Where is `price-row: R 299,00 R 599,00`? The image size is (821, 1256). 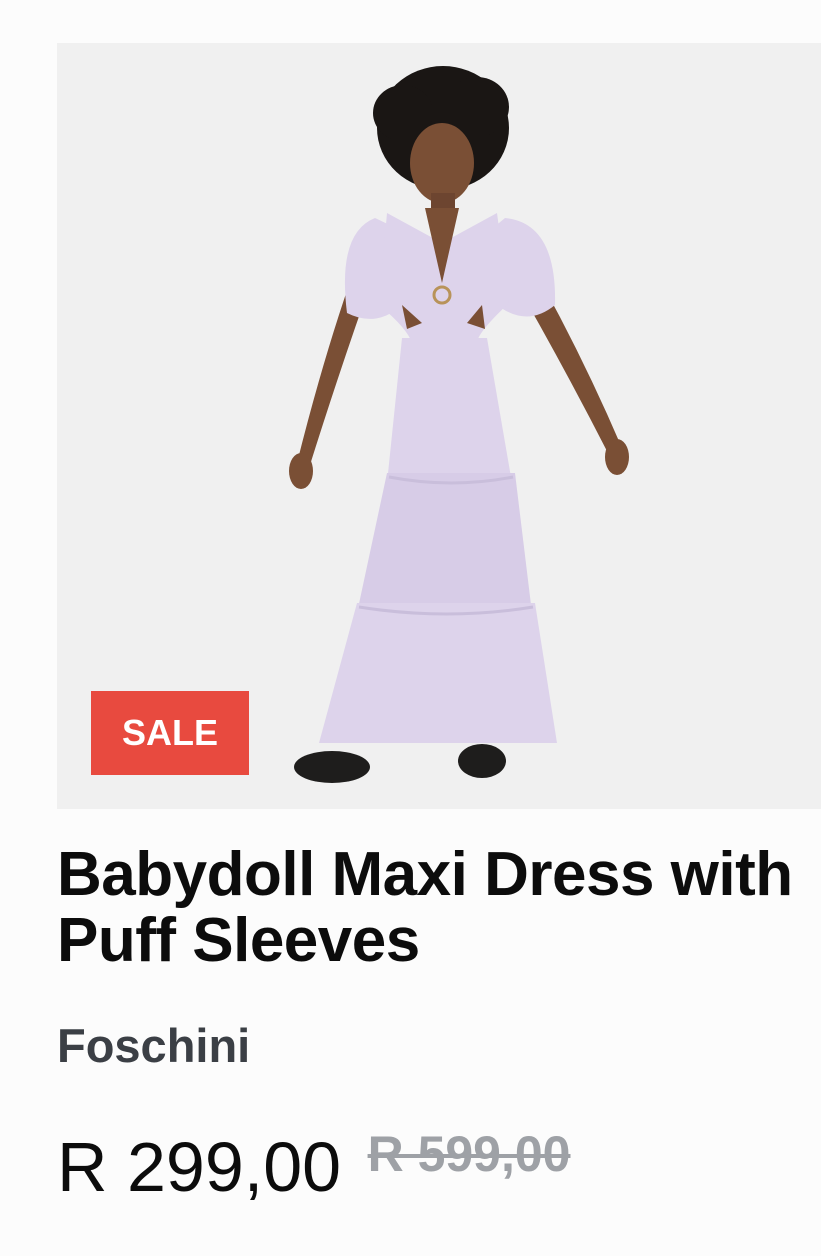 price-row: R 299,00 R 599,00 is located at coordinates (314, 1167).